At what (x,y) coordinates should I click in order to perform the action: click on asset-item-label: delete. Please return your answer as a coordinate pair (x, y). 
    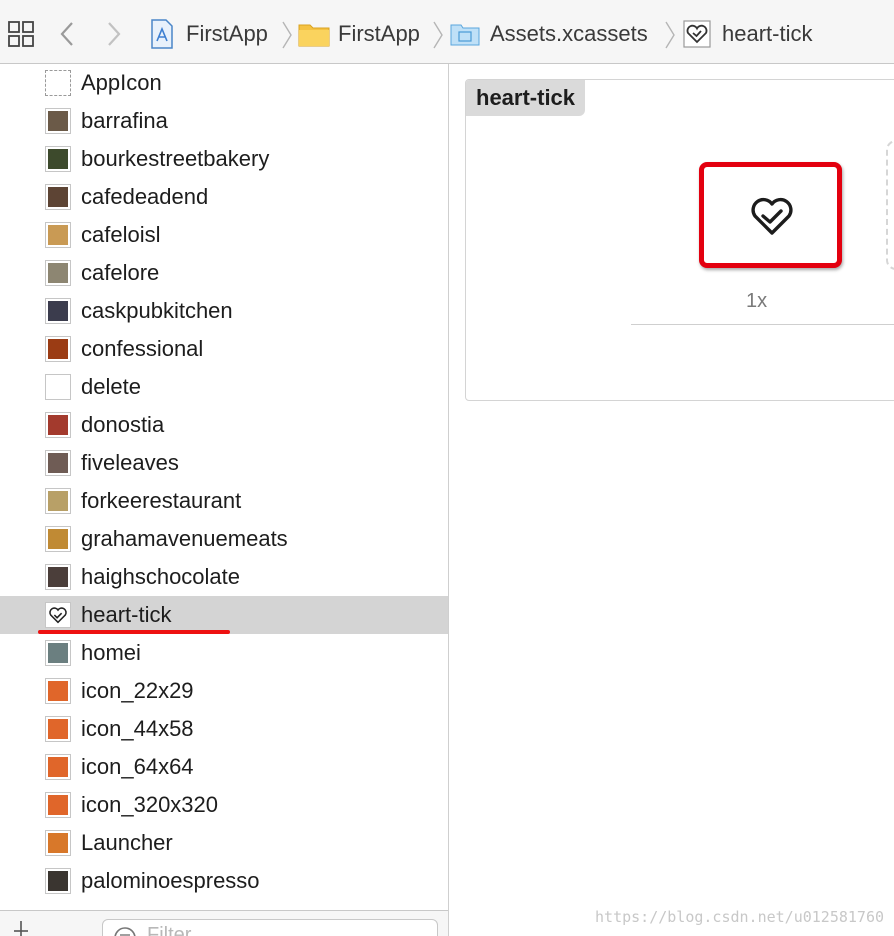
    Looking at the image, I should click on (111, 386).